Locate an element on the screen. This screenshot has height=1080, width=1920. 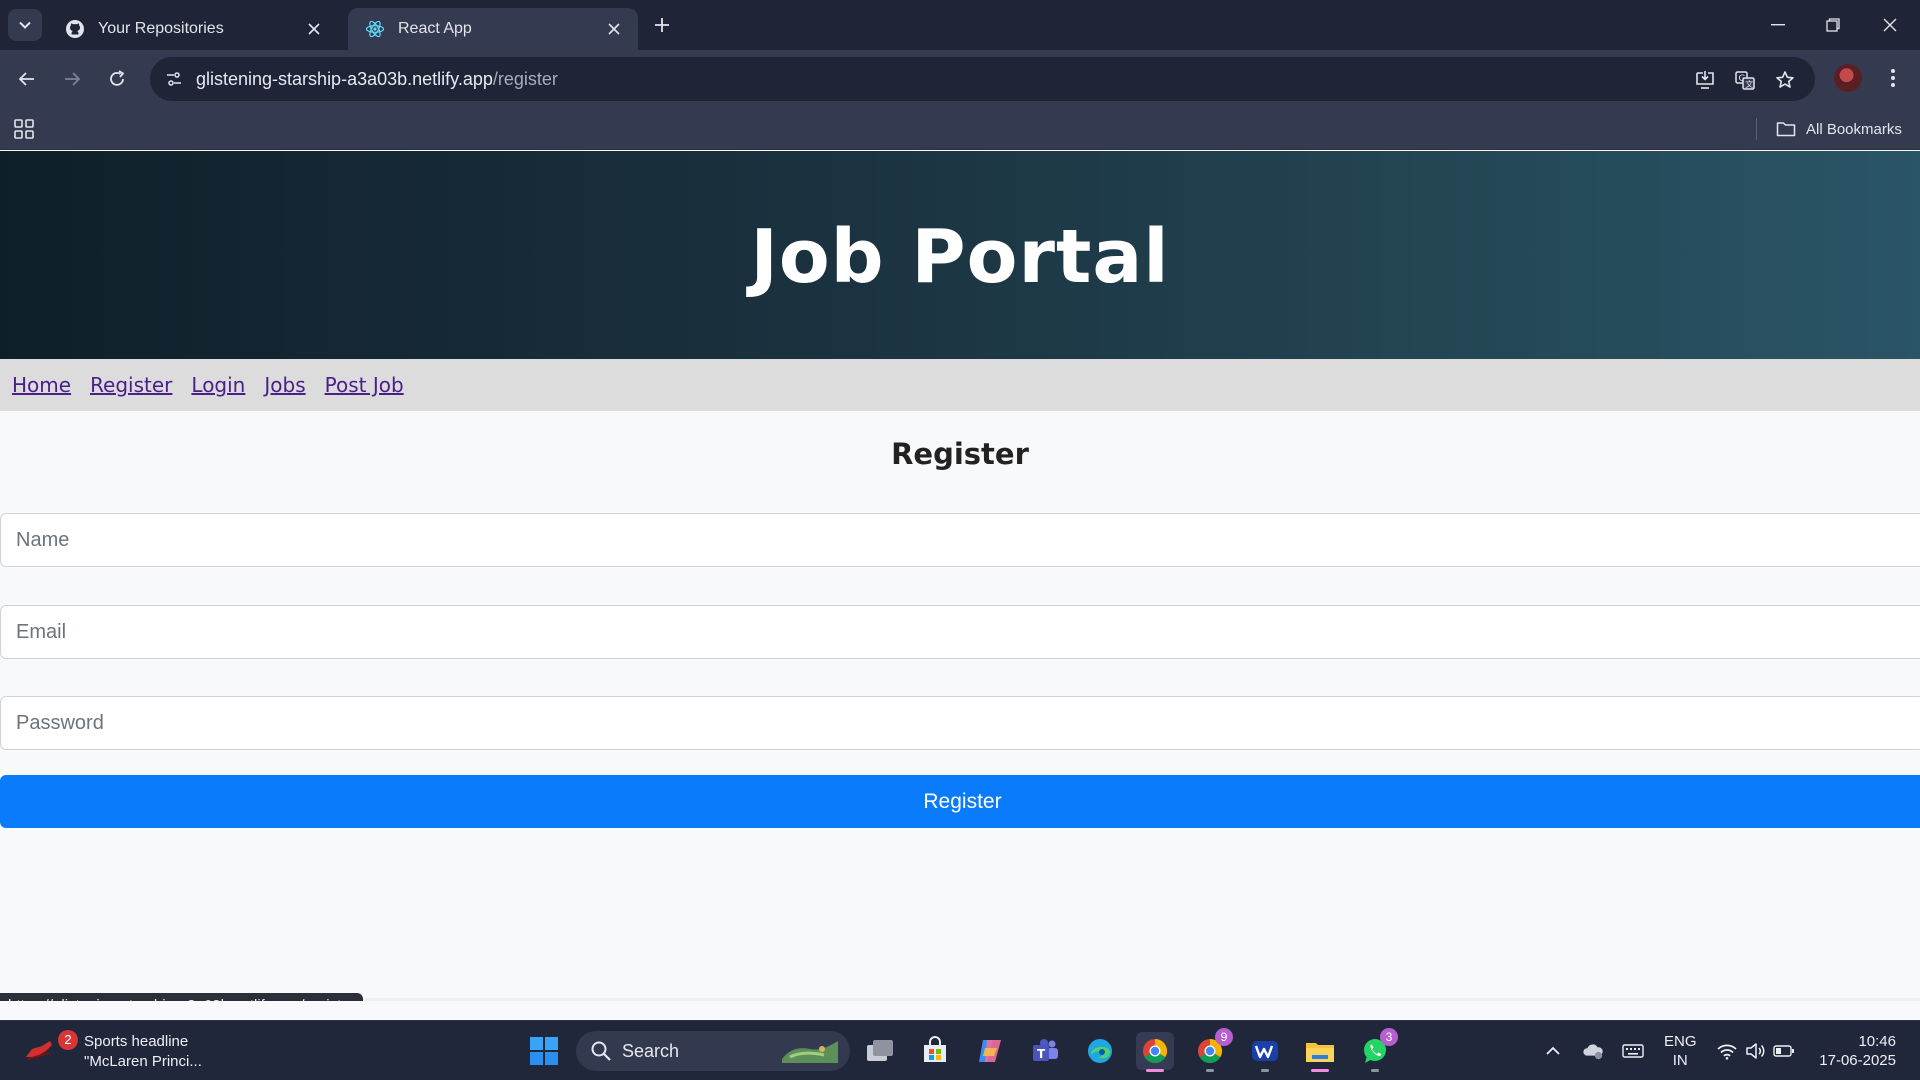
tab-title: Your Repositories is located at coordinates (161, 28).